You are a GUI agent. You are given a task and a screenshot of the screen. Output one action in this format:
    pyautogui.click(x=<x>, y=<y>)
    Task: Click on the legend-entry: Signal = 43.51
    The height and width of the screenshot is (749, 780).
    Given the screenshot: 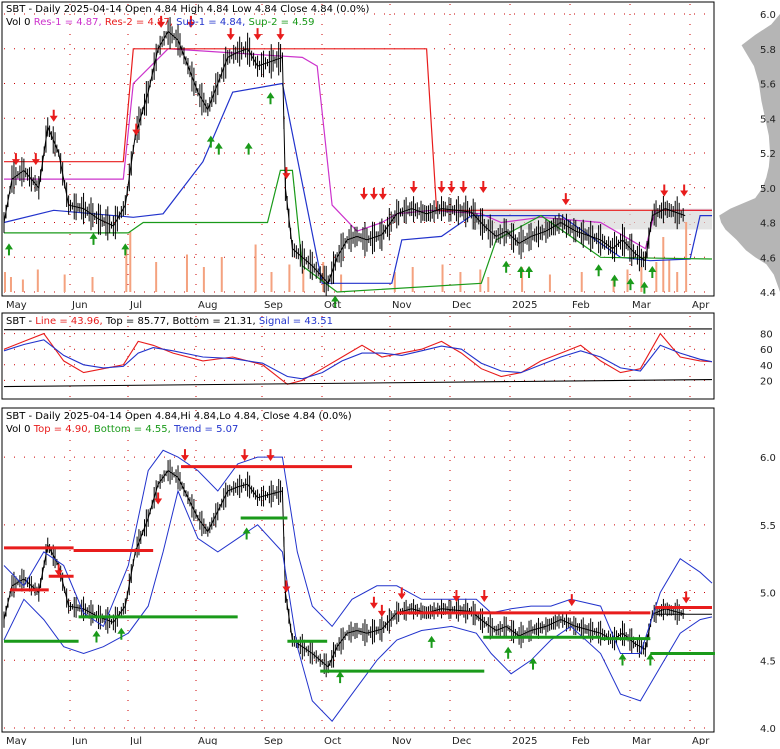 What is the action you would take?
    pyautogui.click(x=294, y=321)
    